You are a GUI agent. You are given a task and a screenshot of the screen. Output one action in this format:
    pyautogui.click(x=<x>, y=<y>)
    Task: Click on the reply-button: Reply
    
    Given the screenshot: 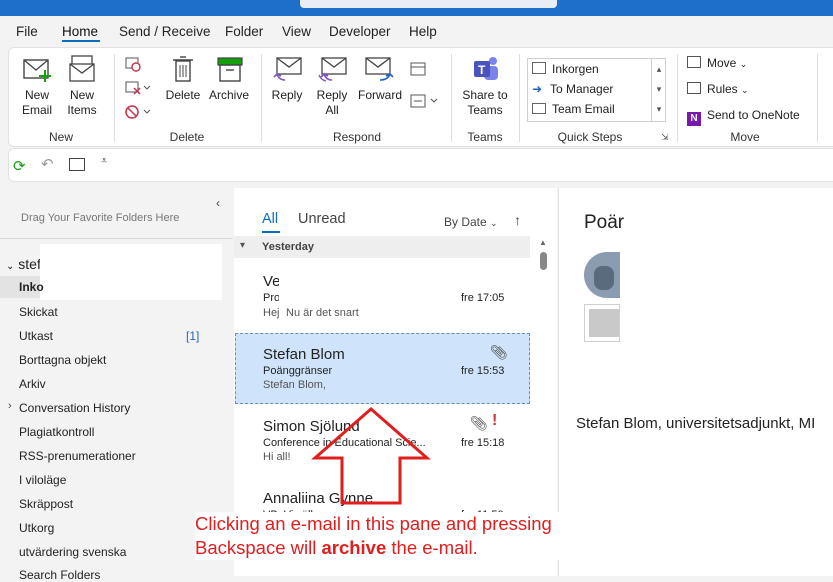 What is the action you would take?
    pyautogui.click(x=287, y=78)
    